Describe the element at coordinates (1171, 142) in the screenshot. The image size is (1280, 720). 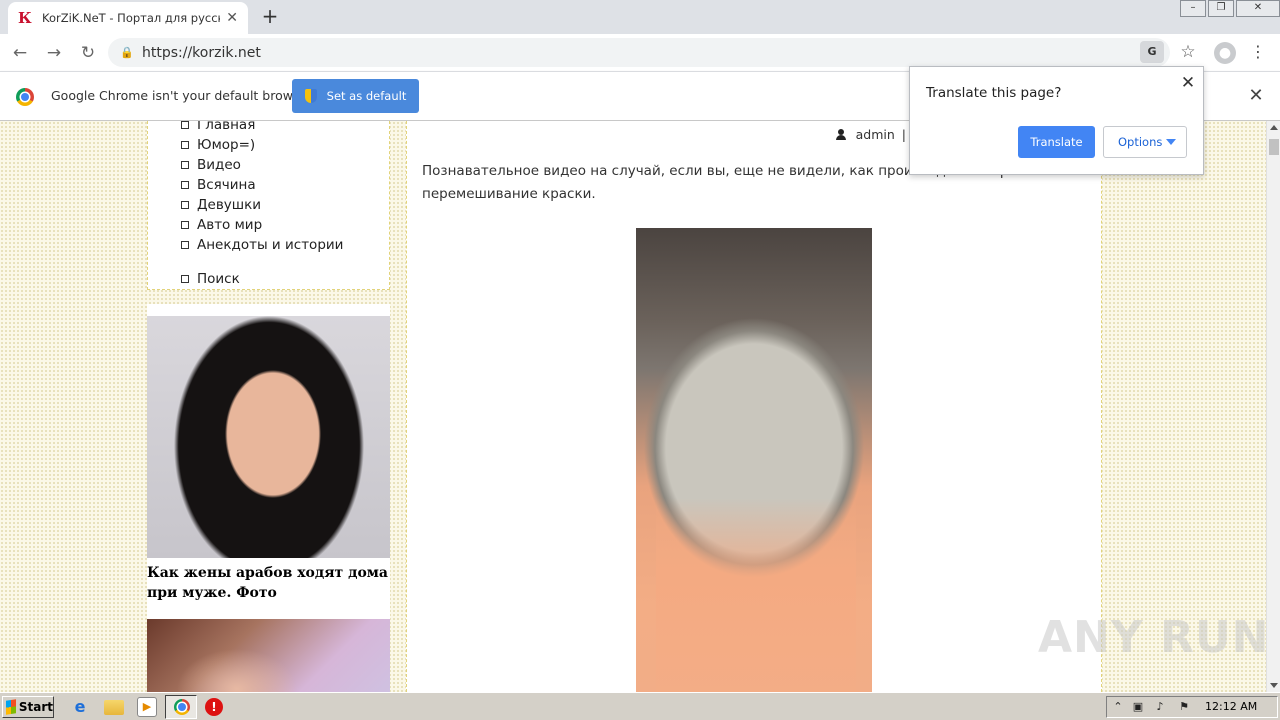
I see `dropdown-caret-icon` at that location.